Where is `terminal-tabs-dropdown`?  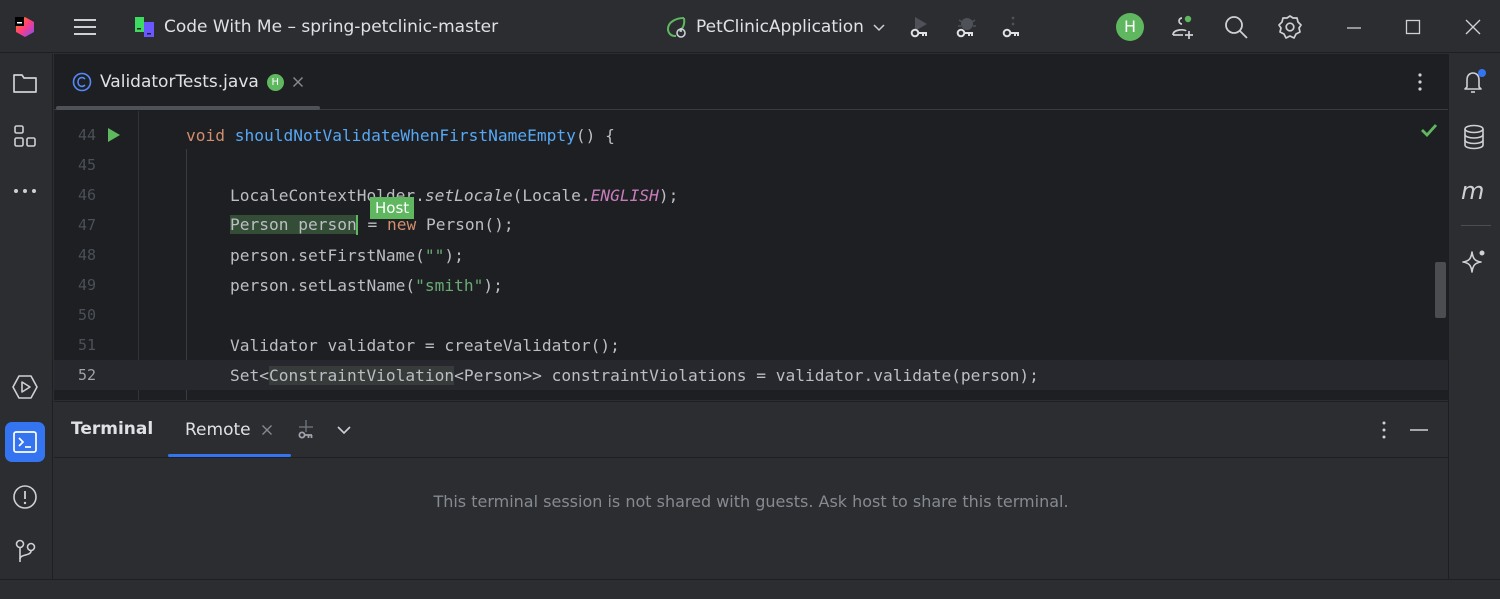 terminal-tabs-dropdown is located at coordinates (344, 430).